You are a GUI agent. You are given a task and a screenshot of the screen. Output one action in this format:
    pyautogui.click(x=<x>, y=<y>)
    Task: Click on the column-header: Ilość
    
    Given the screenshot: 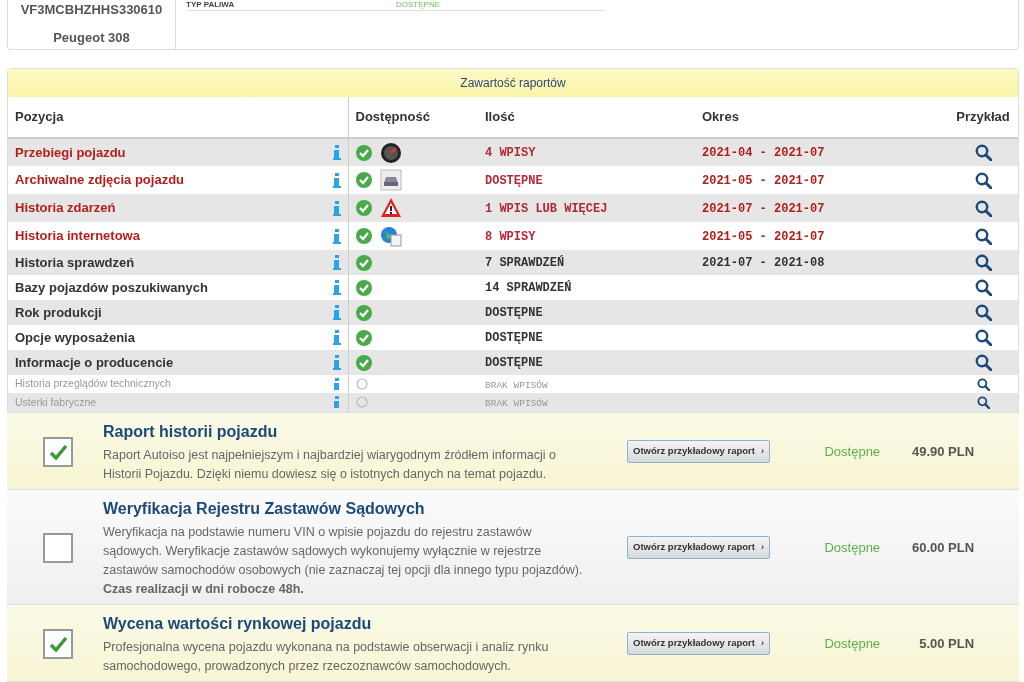 What is the action you would take?
    pyautogui.click(x=500, y=117)
    